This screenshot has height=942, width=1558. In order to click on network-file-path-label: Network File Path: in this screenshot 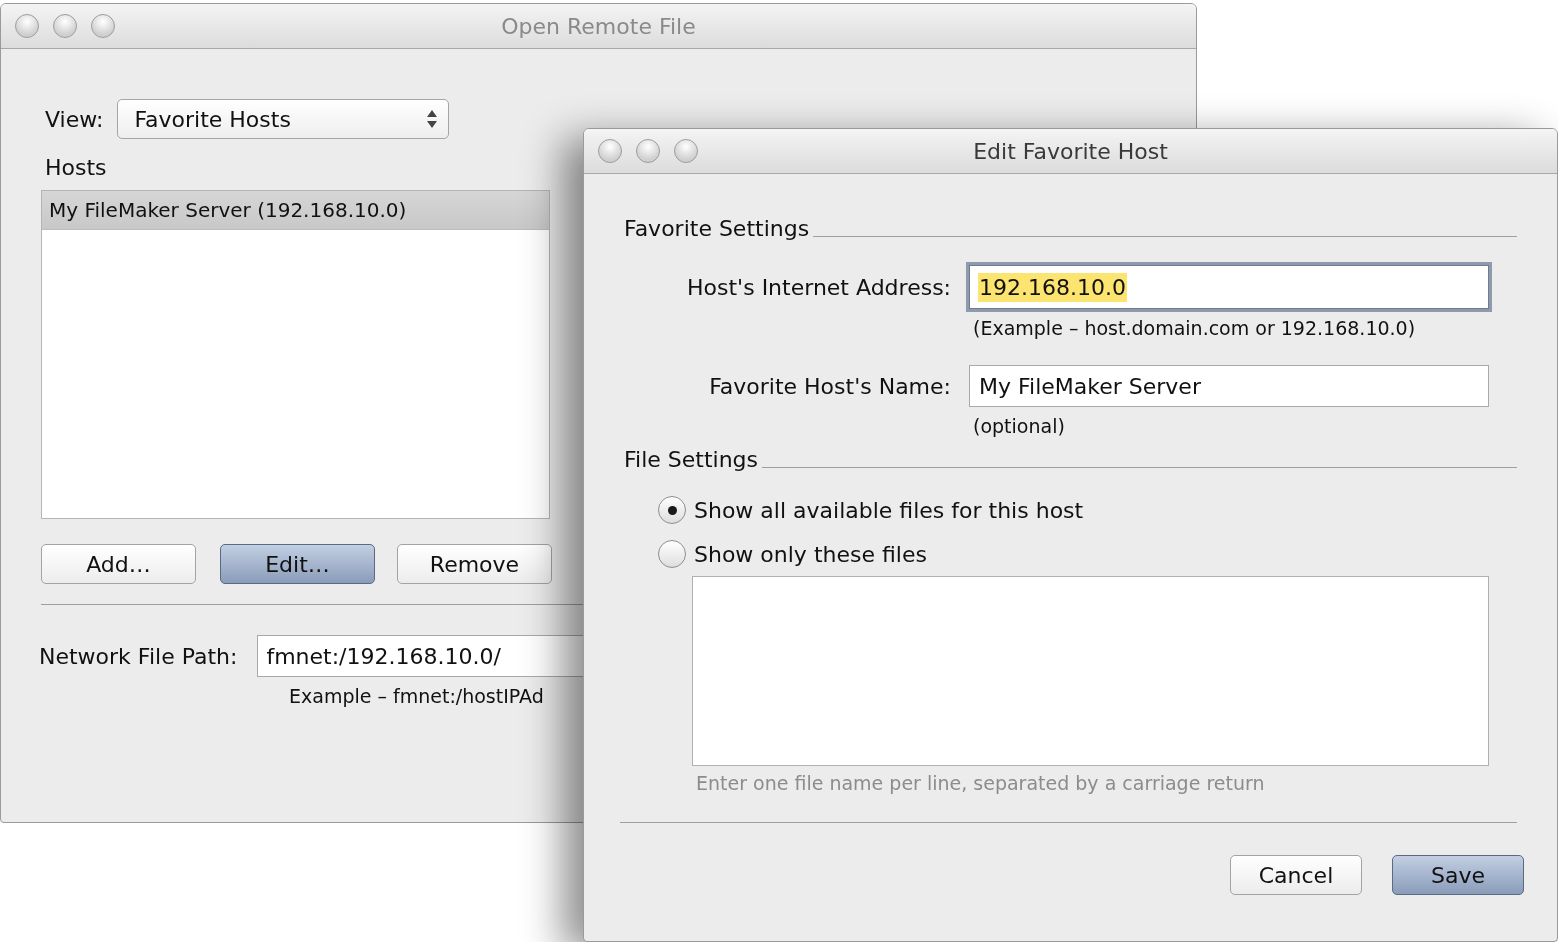, I will do `click(138, 656)`.